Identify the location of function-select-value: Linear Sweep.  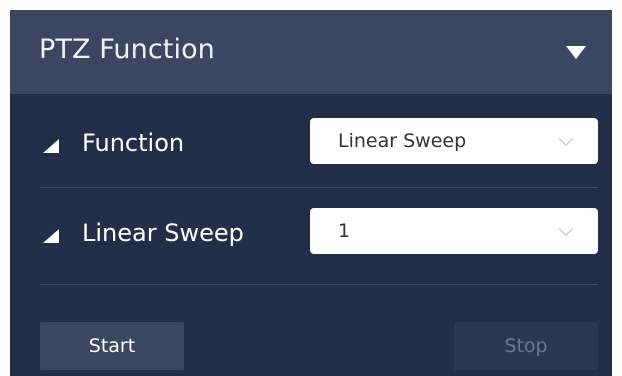
(402, 141).